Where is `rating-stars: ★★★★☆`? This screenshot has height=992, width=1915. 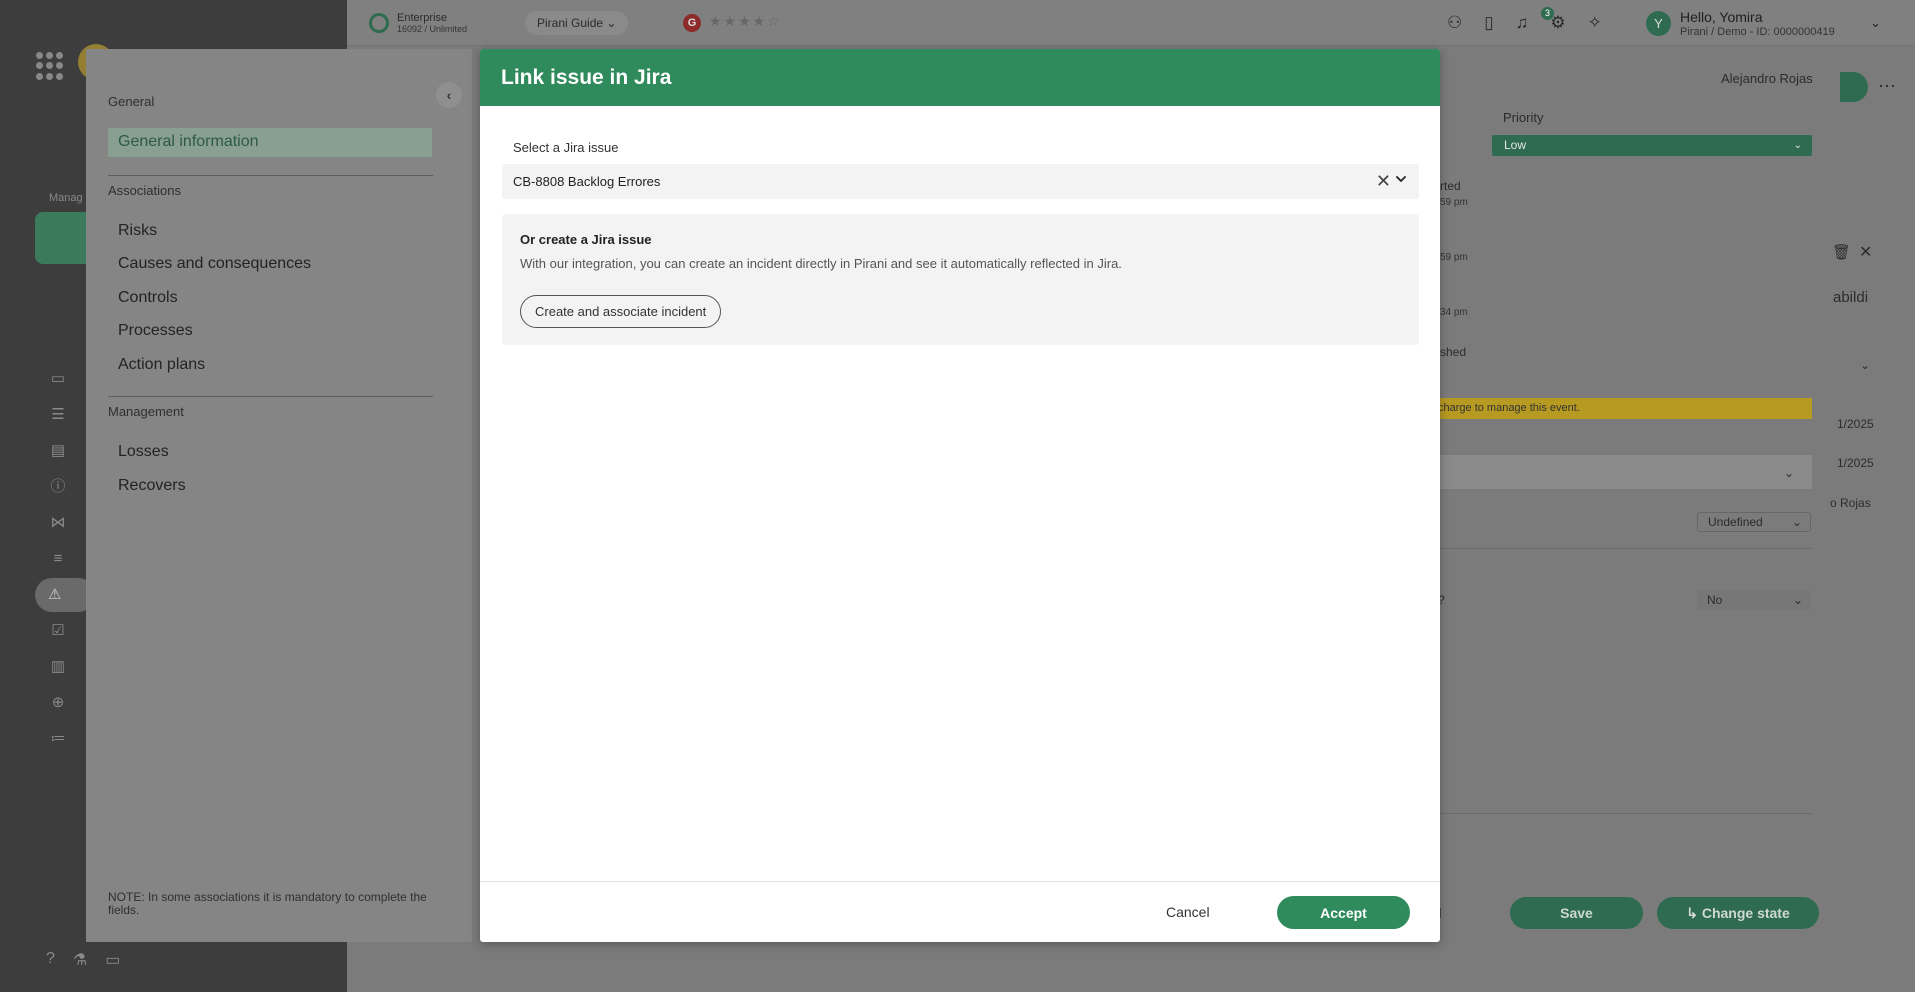
rating-stars: ★★★★☆ is located at coordinates (745, 21).